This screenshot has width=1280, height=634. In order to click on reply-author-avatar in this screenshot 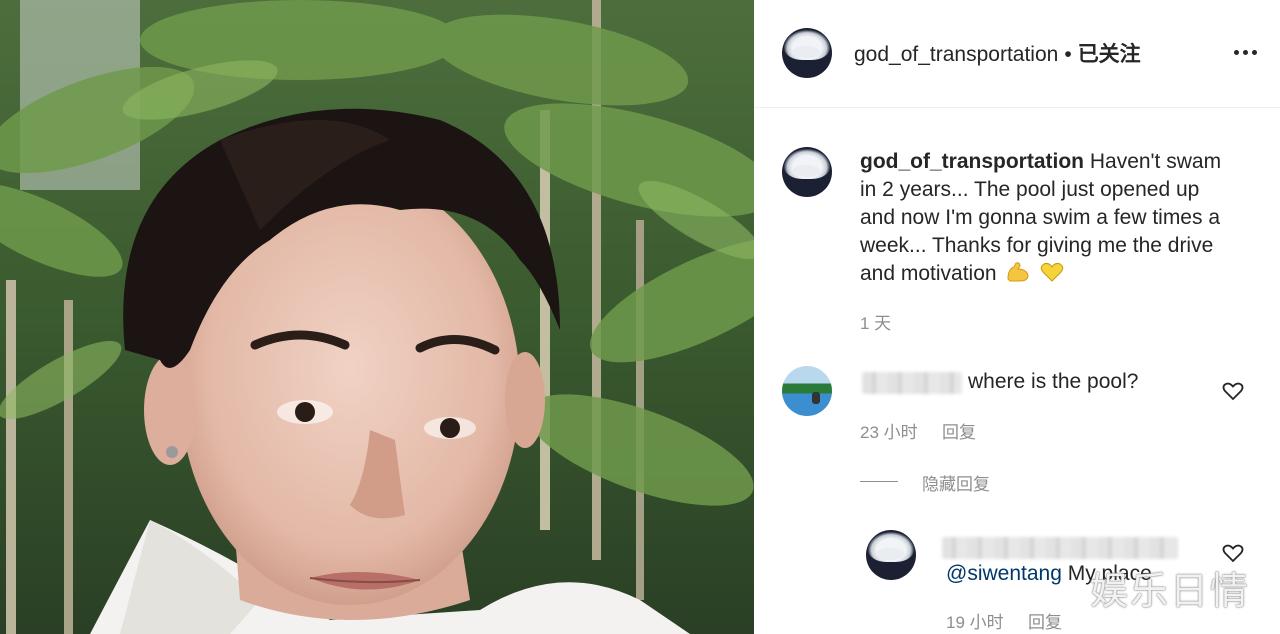, I will do `click(891, 555)`.